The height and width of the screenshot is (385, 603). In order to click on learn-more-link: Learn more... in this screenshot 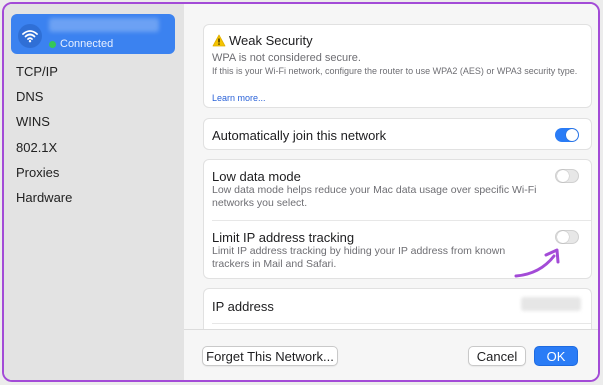, I will do `click(239, 98)`.